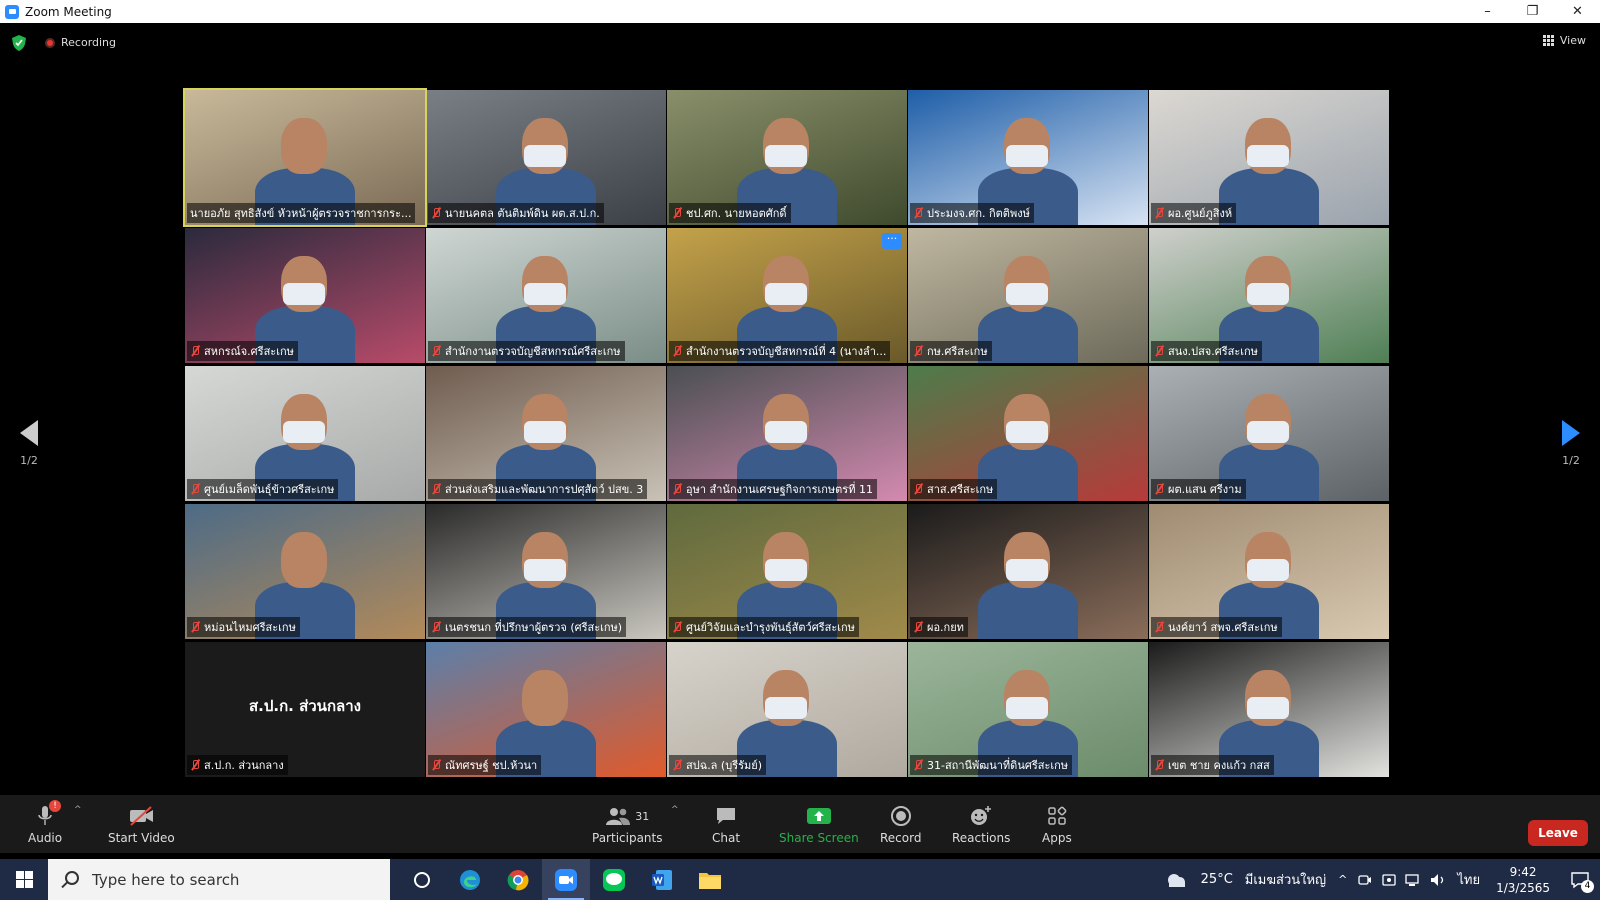 The width and height of the screenshot is (1600, 900). Describe the element at coordinates (1487, 11) in the screenshot. I see `minimize-button: –` at that location.